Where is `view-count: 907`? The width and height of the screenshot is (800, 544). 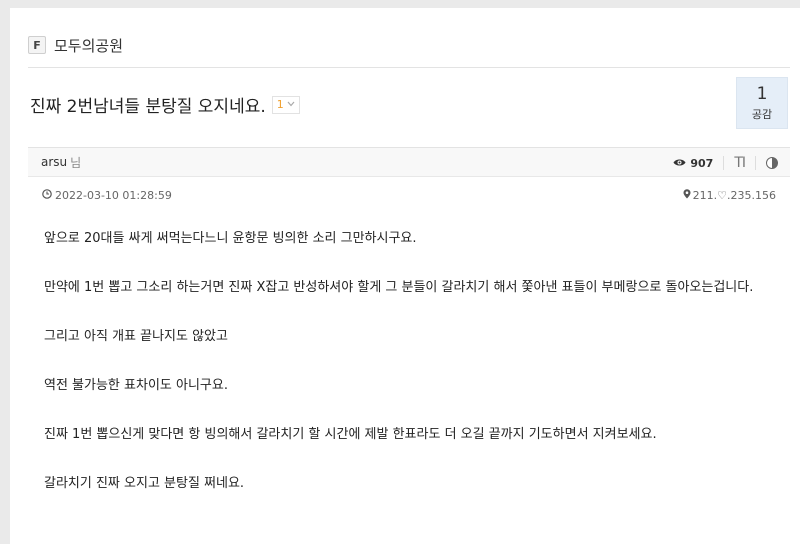
view-count: 907 is located at coordinates (693, 163).